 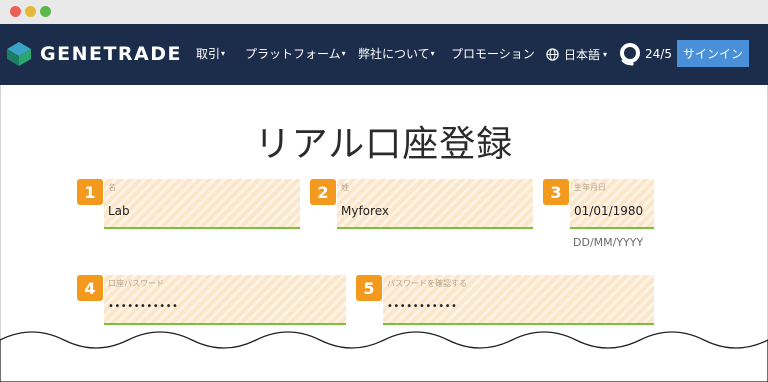 I want to click on support-hours: 24/5, so click(x=645, y=54).